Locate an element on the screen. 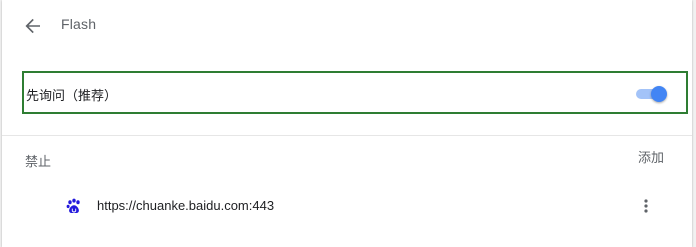 The height and width of the screenshot is (247, 696). arrow-left-icon is located at coordinates (32, 26).